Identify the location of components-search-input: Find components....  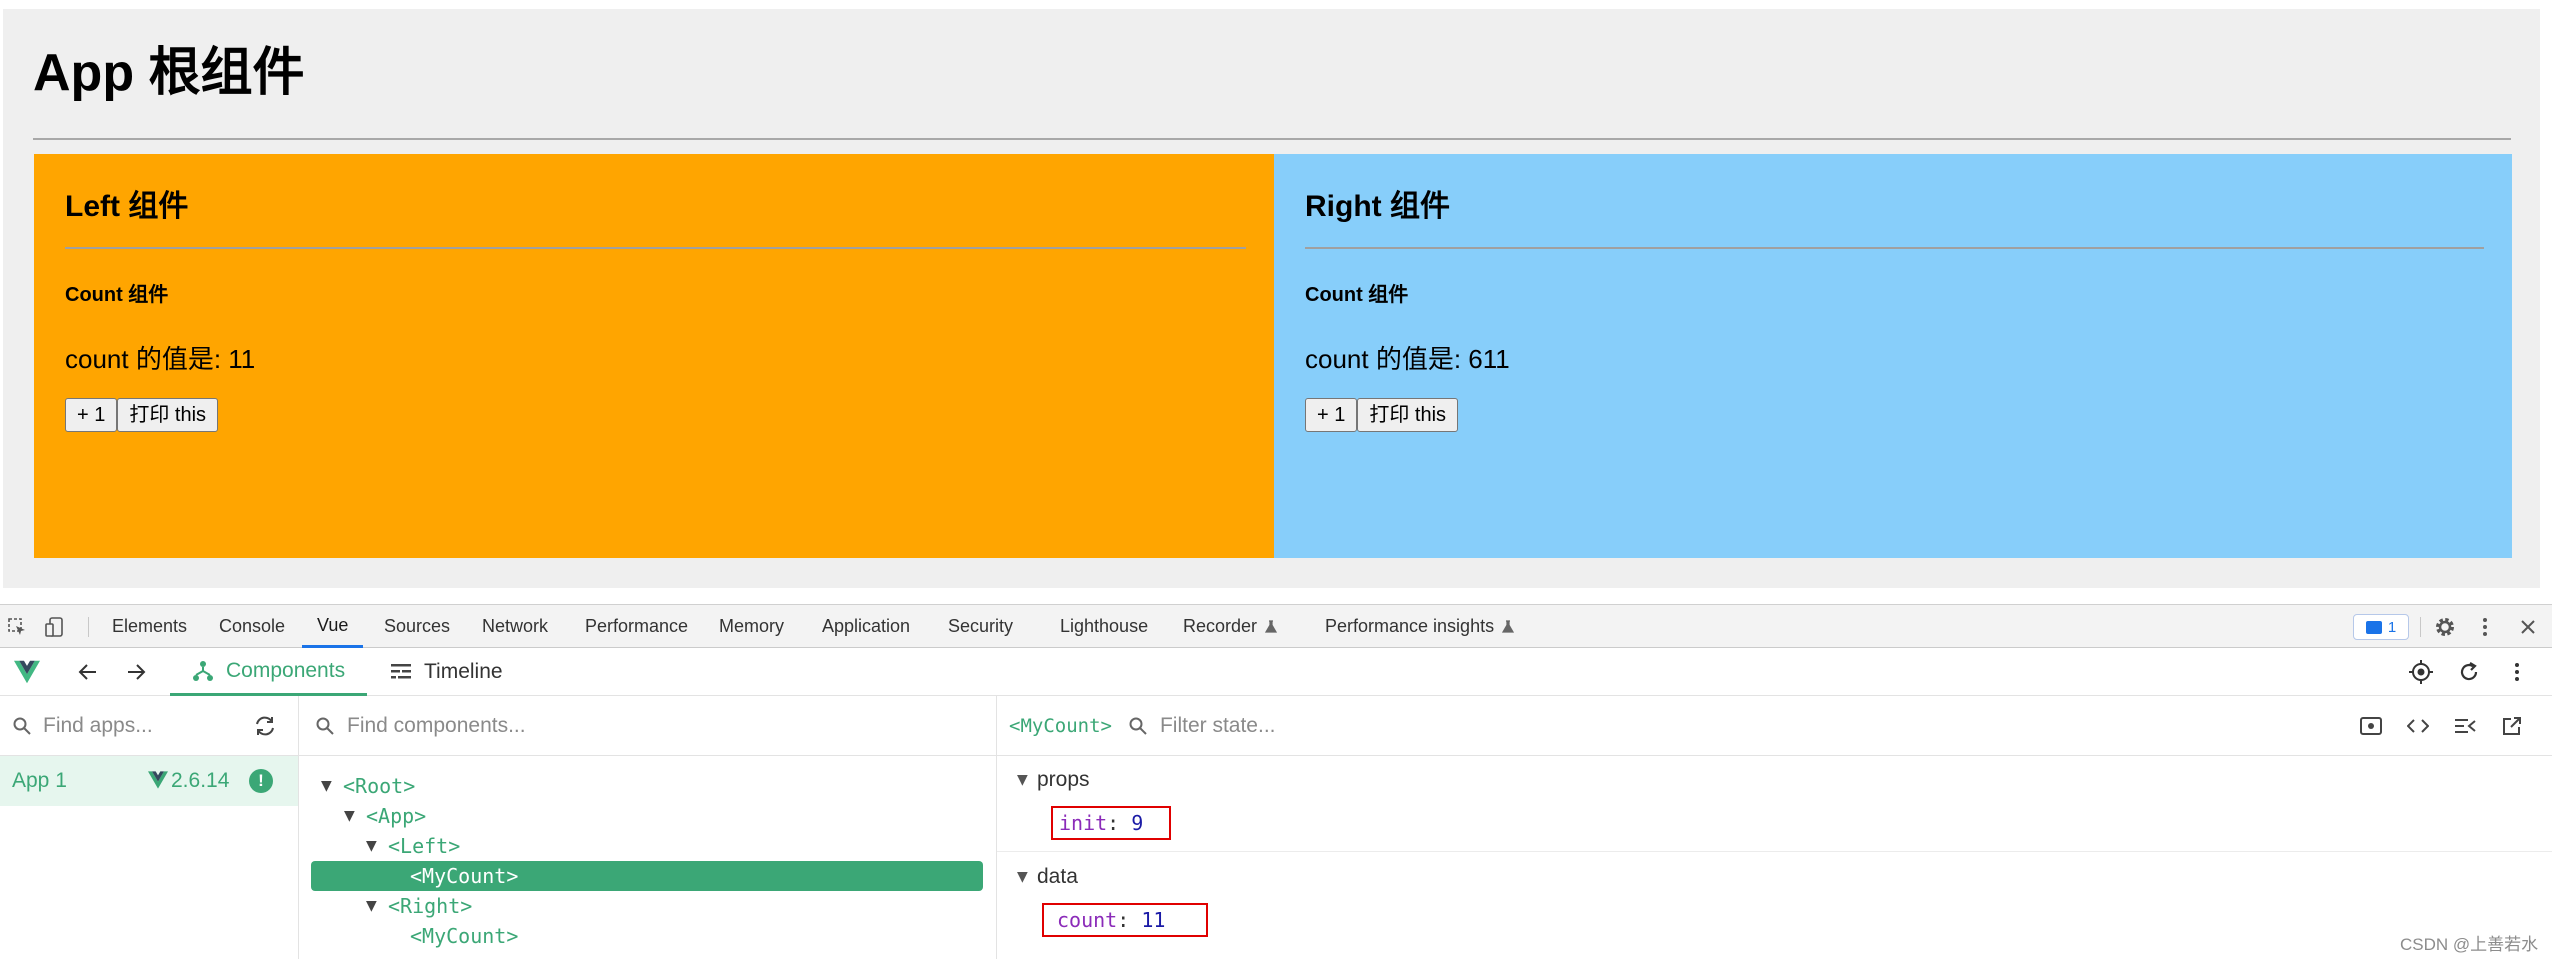
(436, 726).